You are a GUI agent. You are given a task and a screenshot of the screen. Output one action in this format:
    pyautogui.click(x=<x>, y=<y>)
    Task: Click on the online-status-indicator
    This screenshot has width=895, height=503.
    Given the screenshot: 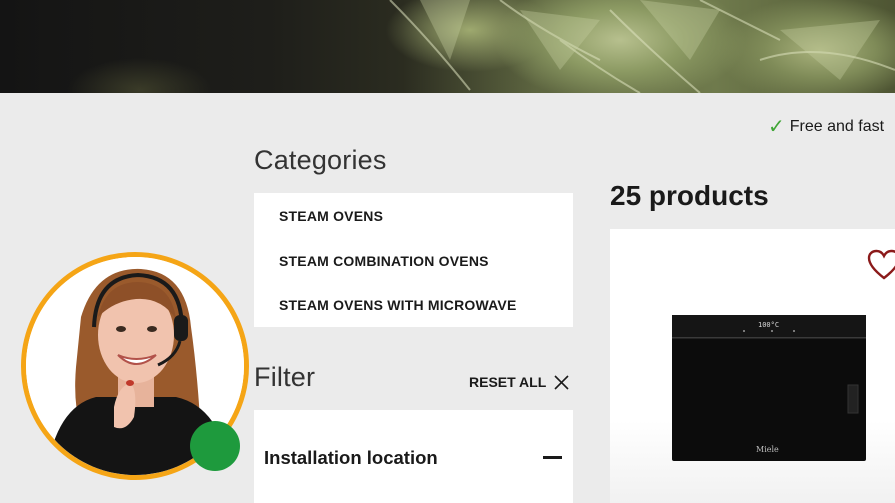 What is the action you would take?
    pyautogui.click(x=215, y=446)
    